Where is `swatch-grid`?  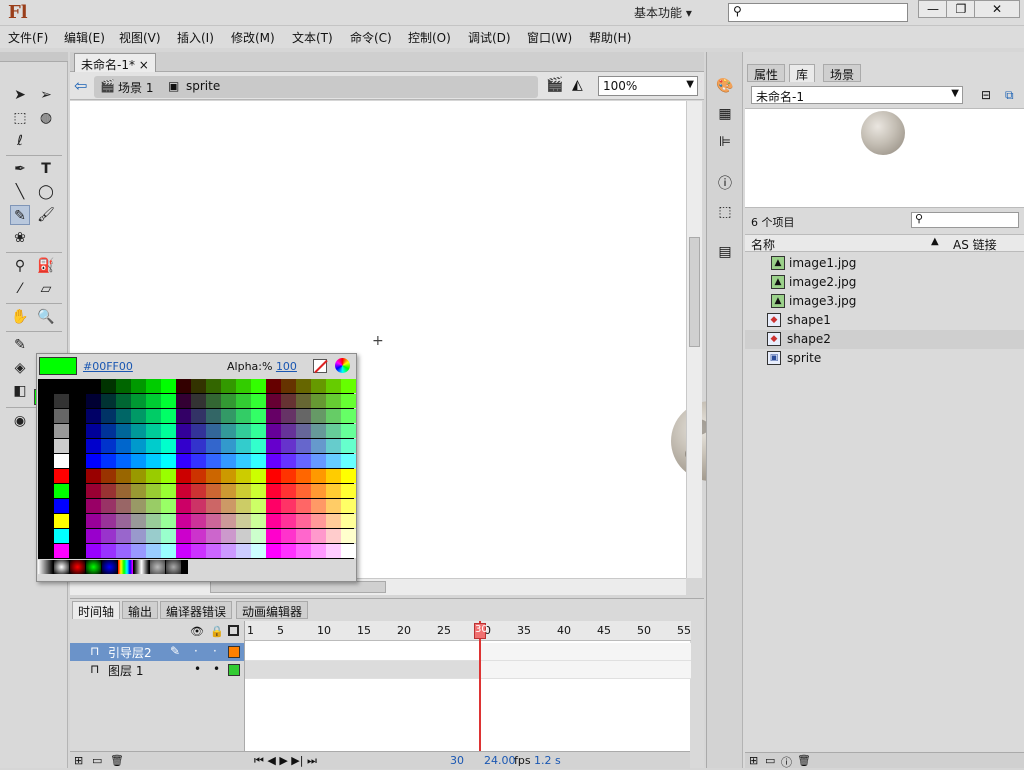
swatch-grid is located at coordinates (197, 469).